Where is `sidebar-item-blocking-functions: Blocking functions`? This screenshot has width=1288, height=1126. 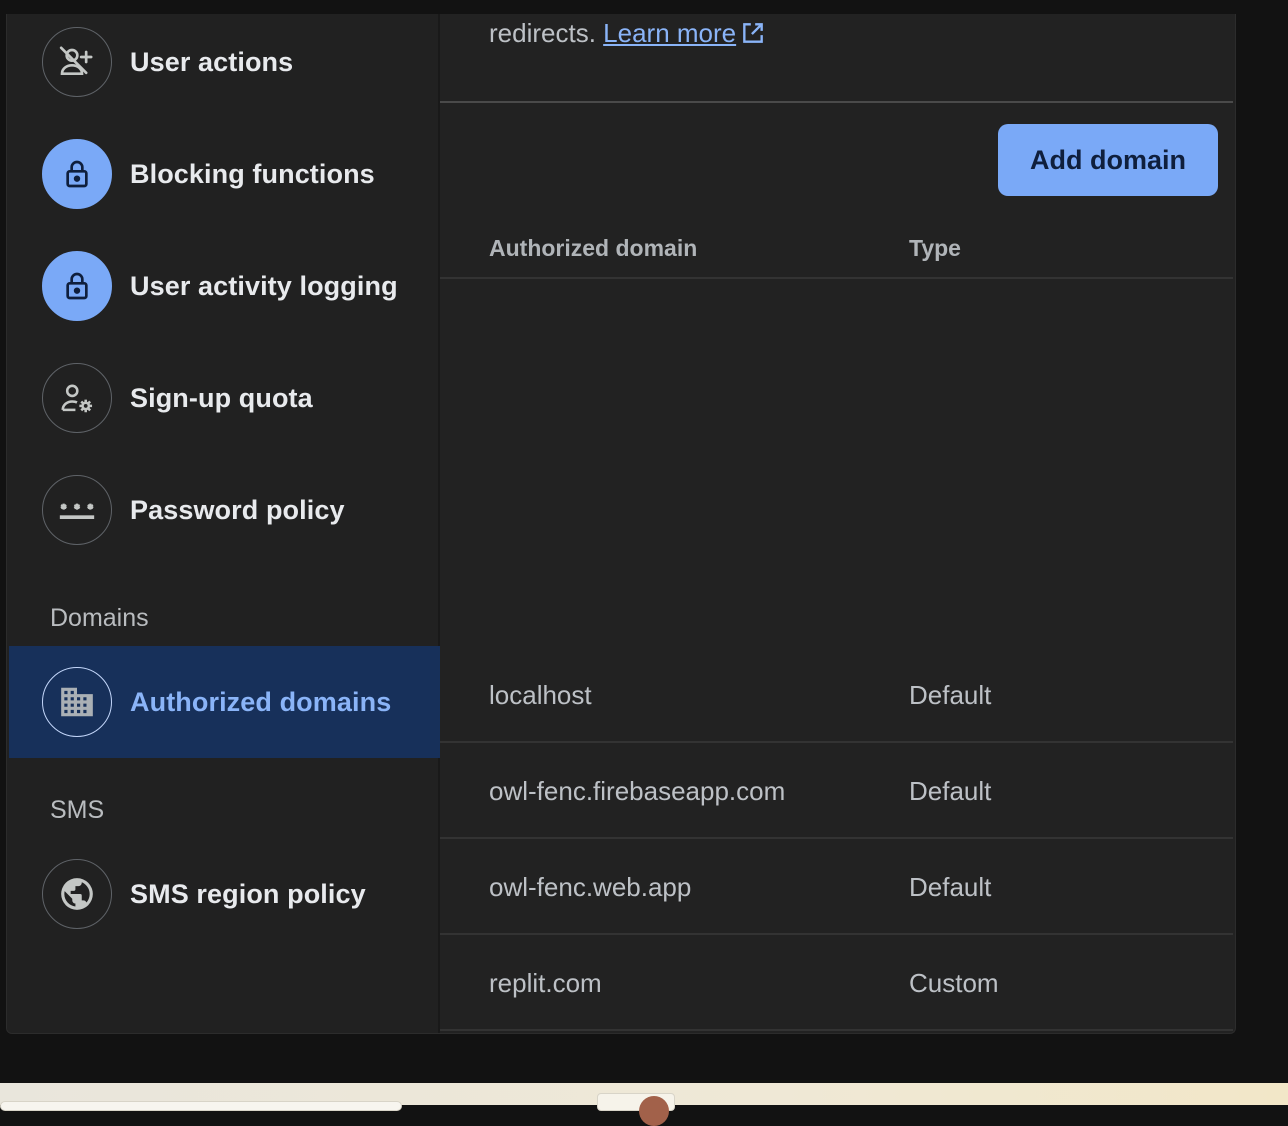 sidebar-item-blocking-functions: Blocking functions is located at coordinates (224, 174).